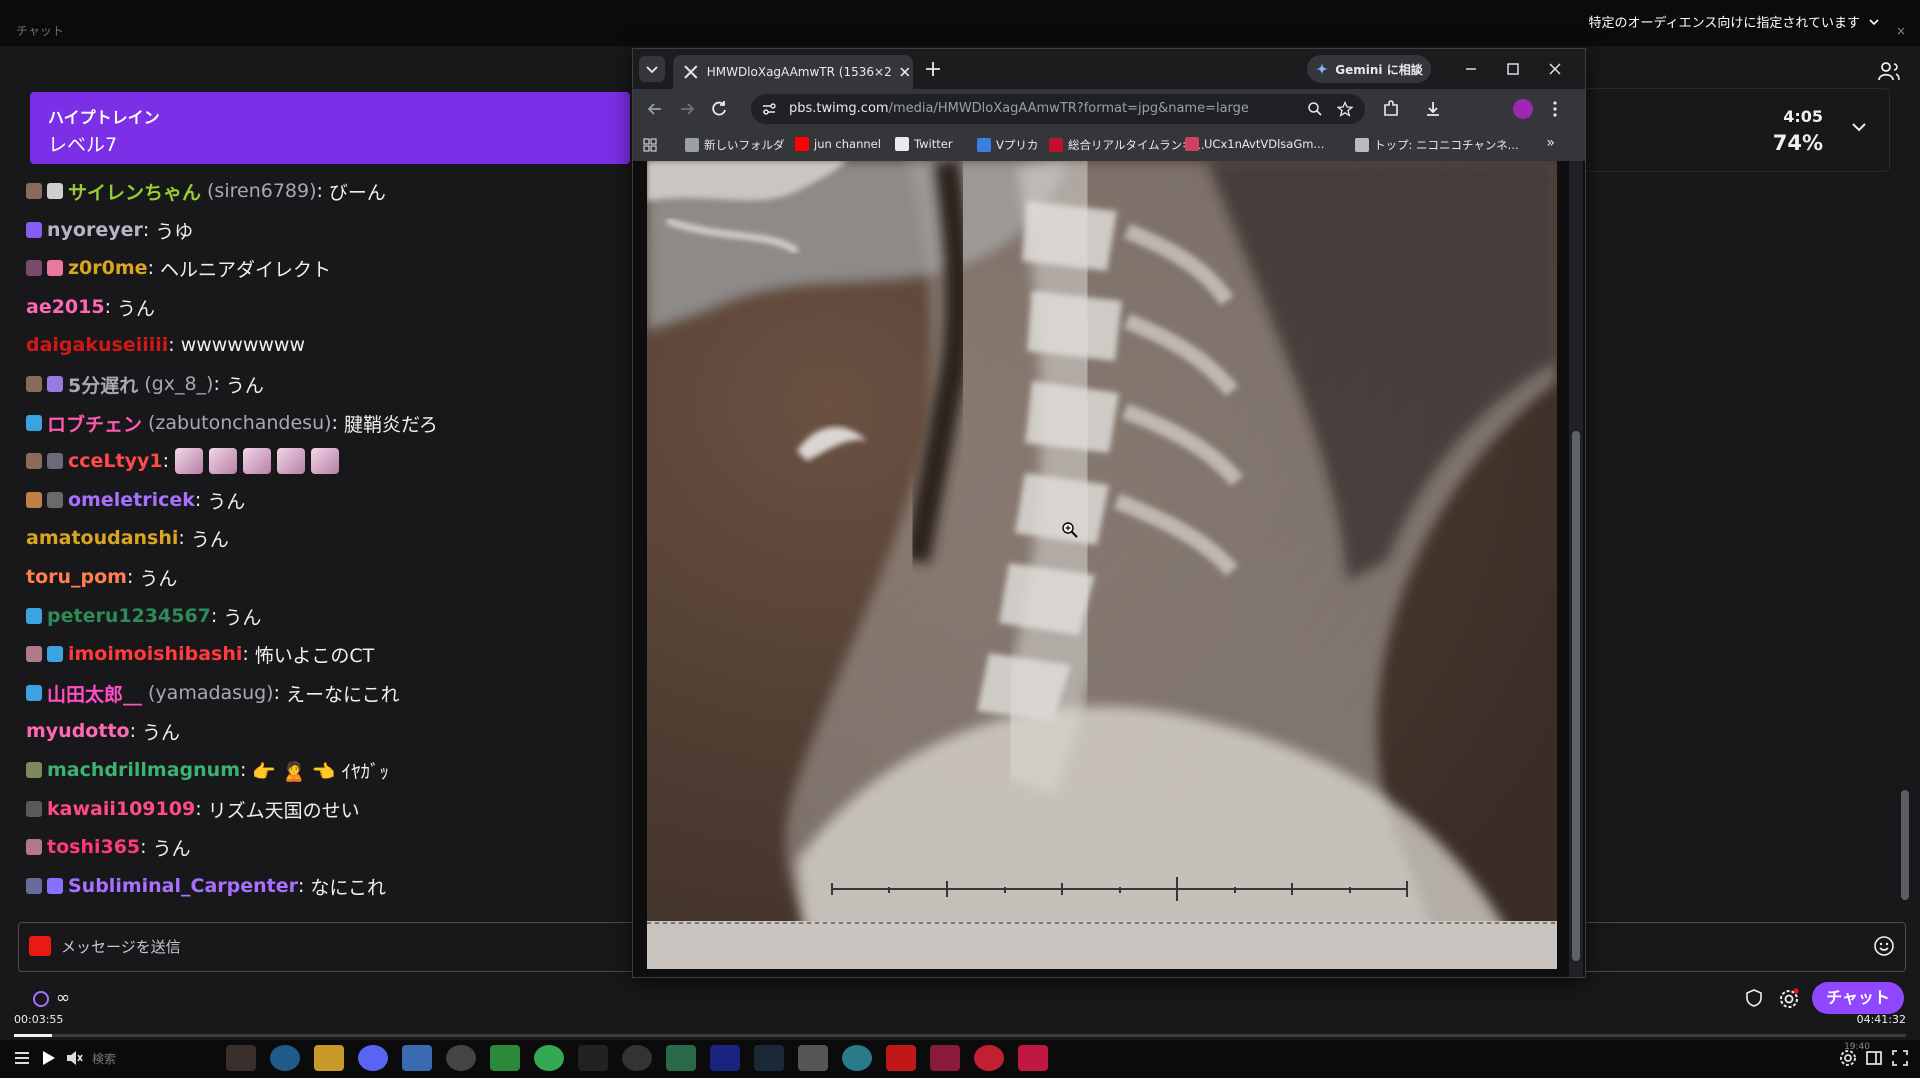 This screenshot has height=1078, width=1920. I want to click on chat-username: サイレンちゃん, so click(134, 191).